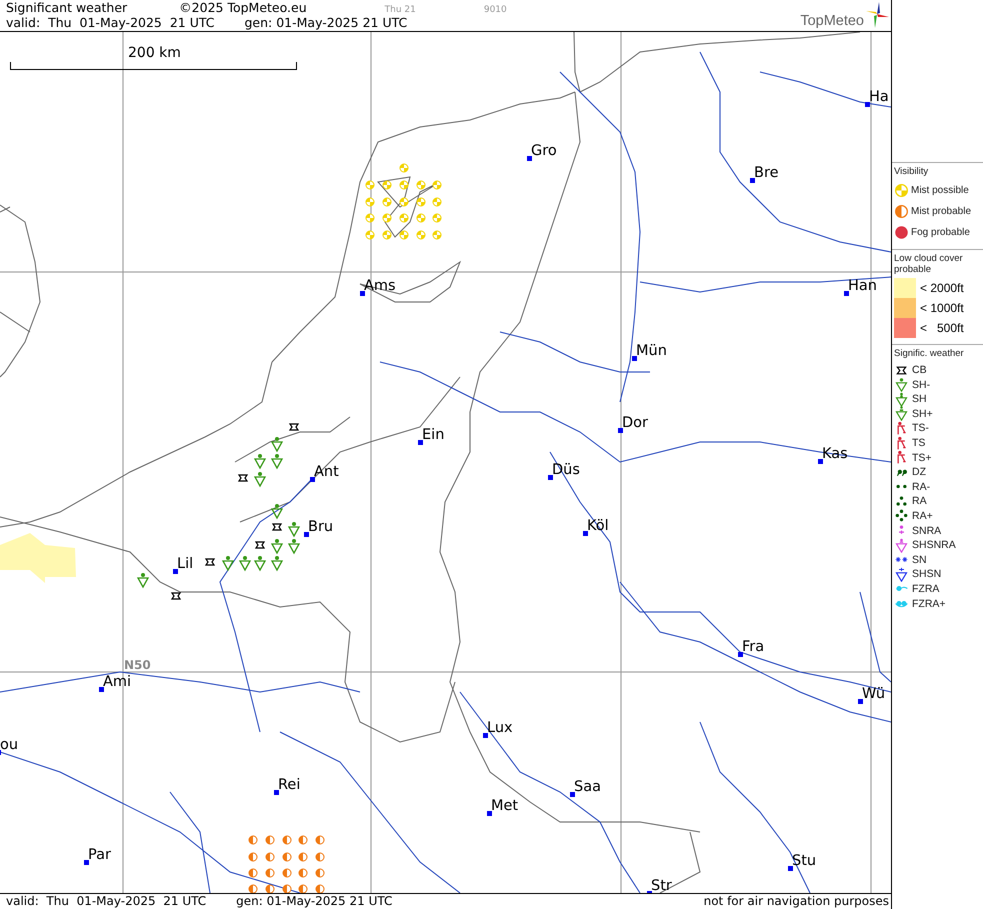 Image resolution: width=983 pixels, height=909 pixels. What do you see at coordinates (99, 855) in the screenshot?
I see `city-label: Par` at bounding box center [99, 855].